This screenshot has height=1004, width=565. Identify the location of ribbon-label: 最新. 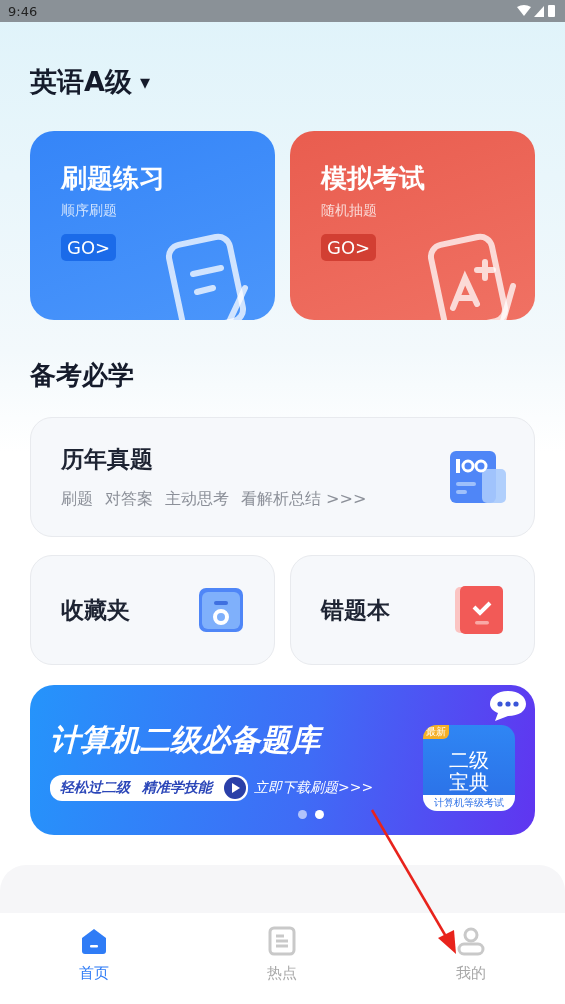
(436, 732).